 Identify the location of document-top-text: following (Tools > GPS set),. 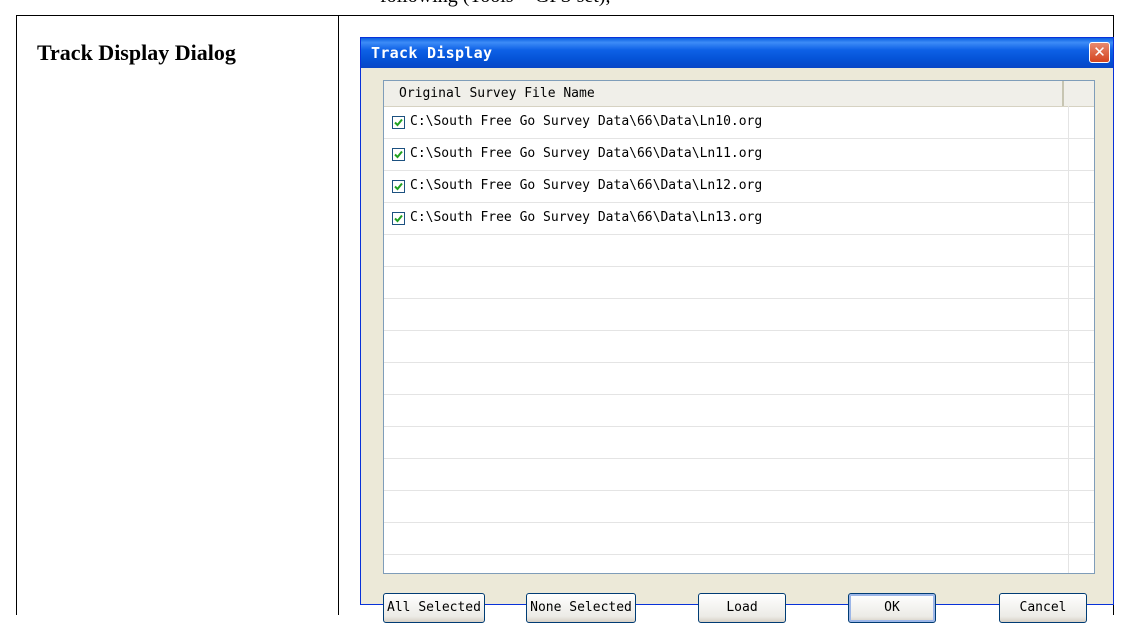
(495, 4).